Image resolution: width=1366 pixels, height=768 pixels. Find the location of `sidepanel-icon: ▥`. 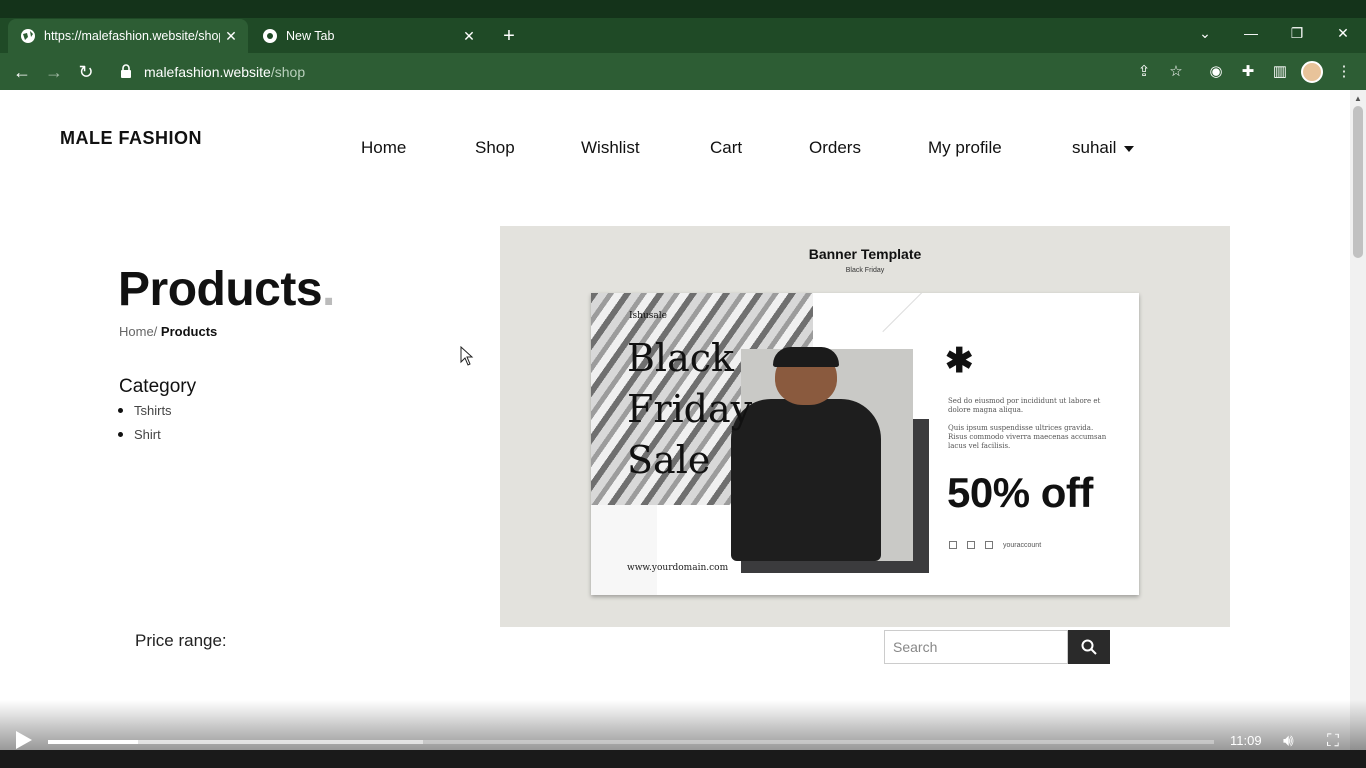

sidepanel-icon: ▥ is located at coordinates (1280, 72).